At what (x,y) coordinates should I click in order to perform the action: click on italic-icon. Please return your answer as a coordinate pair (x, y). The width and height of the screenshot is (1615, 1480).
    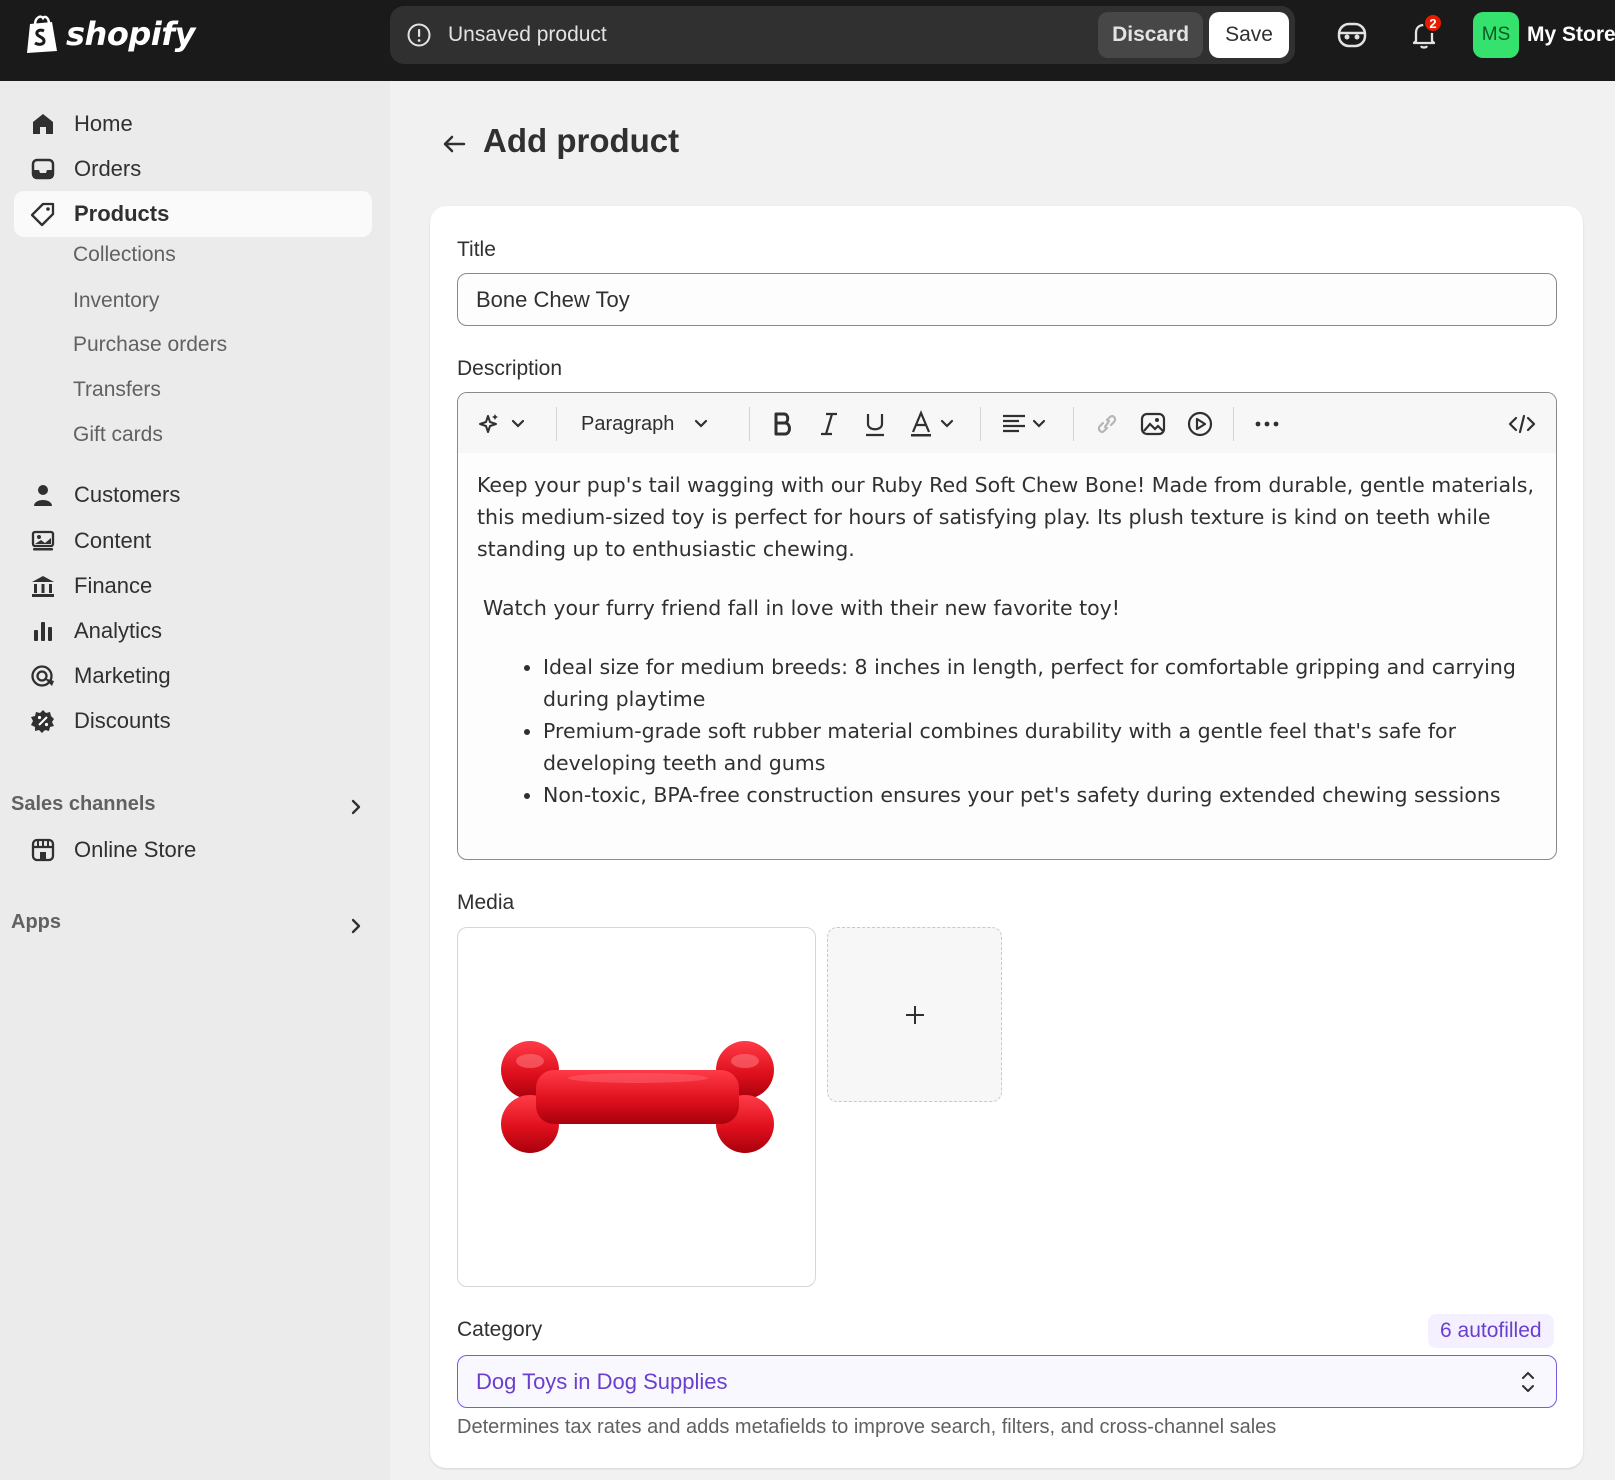
    Looking at the image, I should click on (829, 424).